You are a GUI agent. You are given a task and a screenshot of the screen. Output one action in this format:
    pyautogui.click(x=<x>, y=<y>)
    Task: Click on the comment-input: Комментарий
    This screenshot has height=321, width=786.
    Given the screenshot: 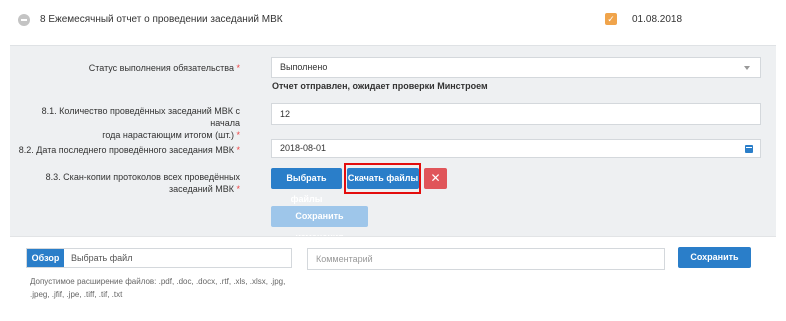 What is the action you would take?
    pyautogui.click(x=486, y=259)
    